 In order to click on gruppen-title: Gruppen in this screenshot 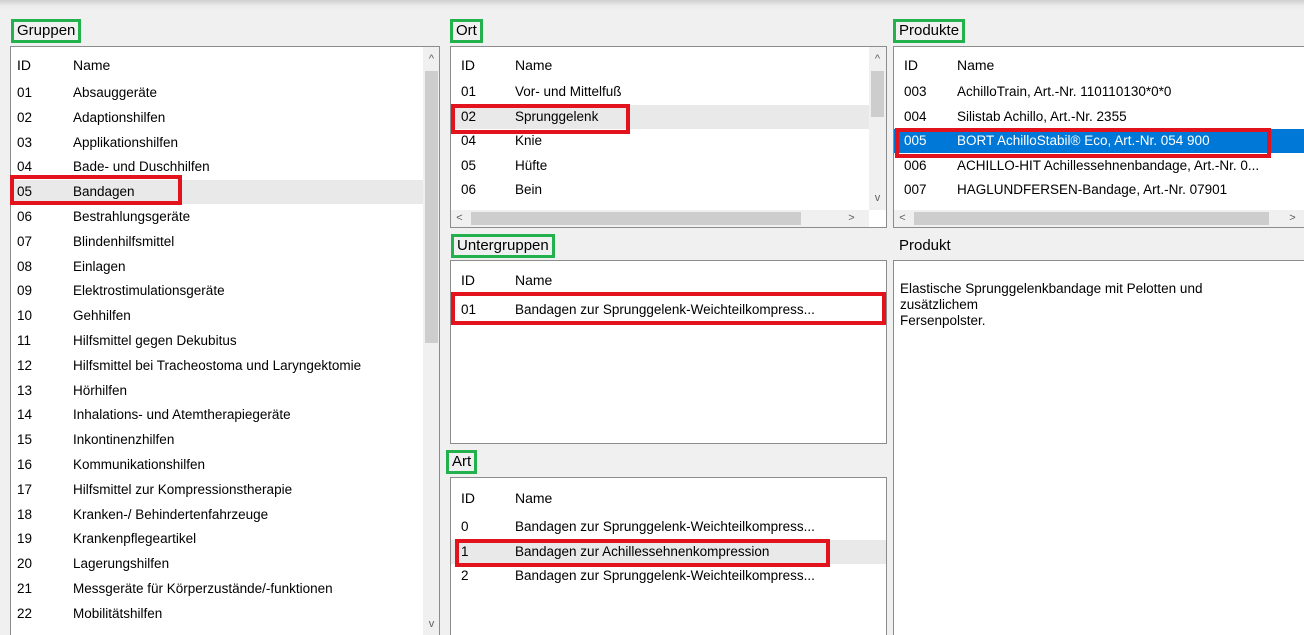, I will do `click(46, 30)`.